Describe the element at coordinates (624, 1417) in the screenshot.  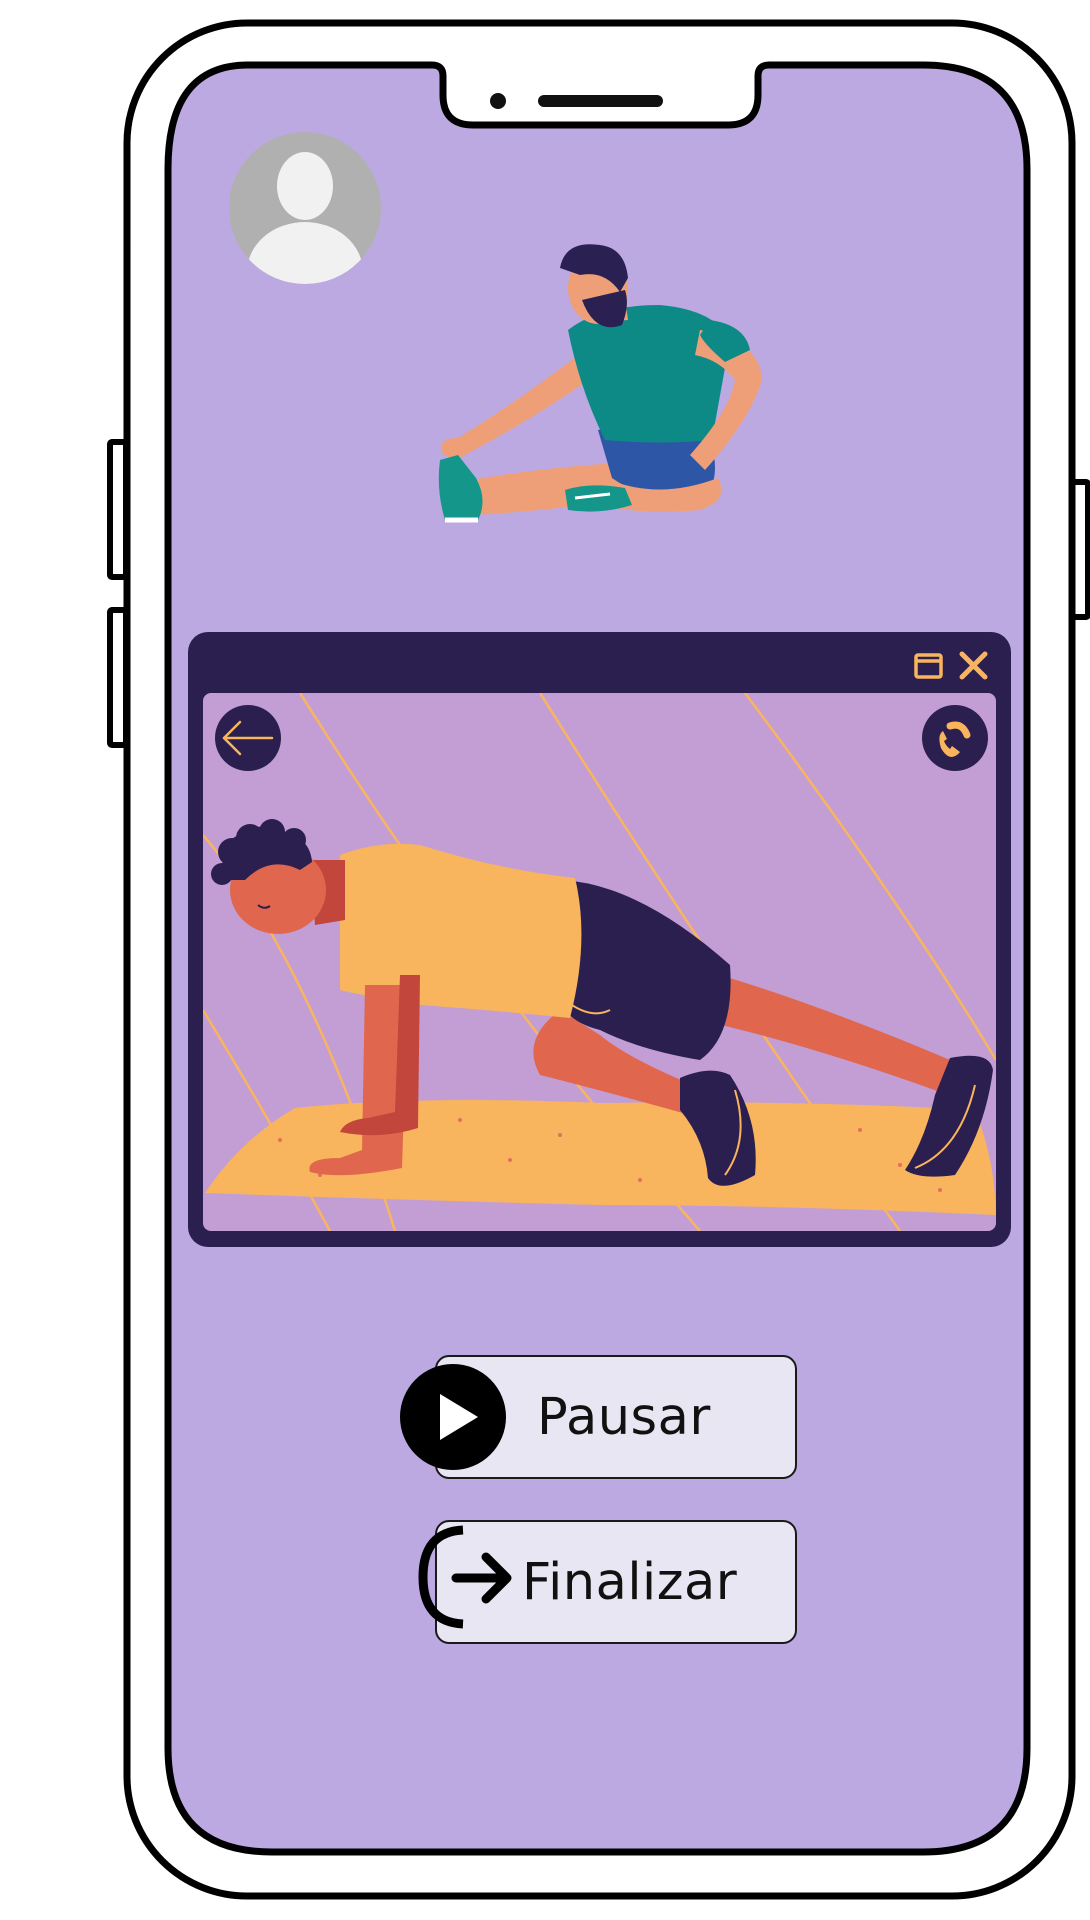
I see `pause-button-label: Pausar` at that location.